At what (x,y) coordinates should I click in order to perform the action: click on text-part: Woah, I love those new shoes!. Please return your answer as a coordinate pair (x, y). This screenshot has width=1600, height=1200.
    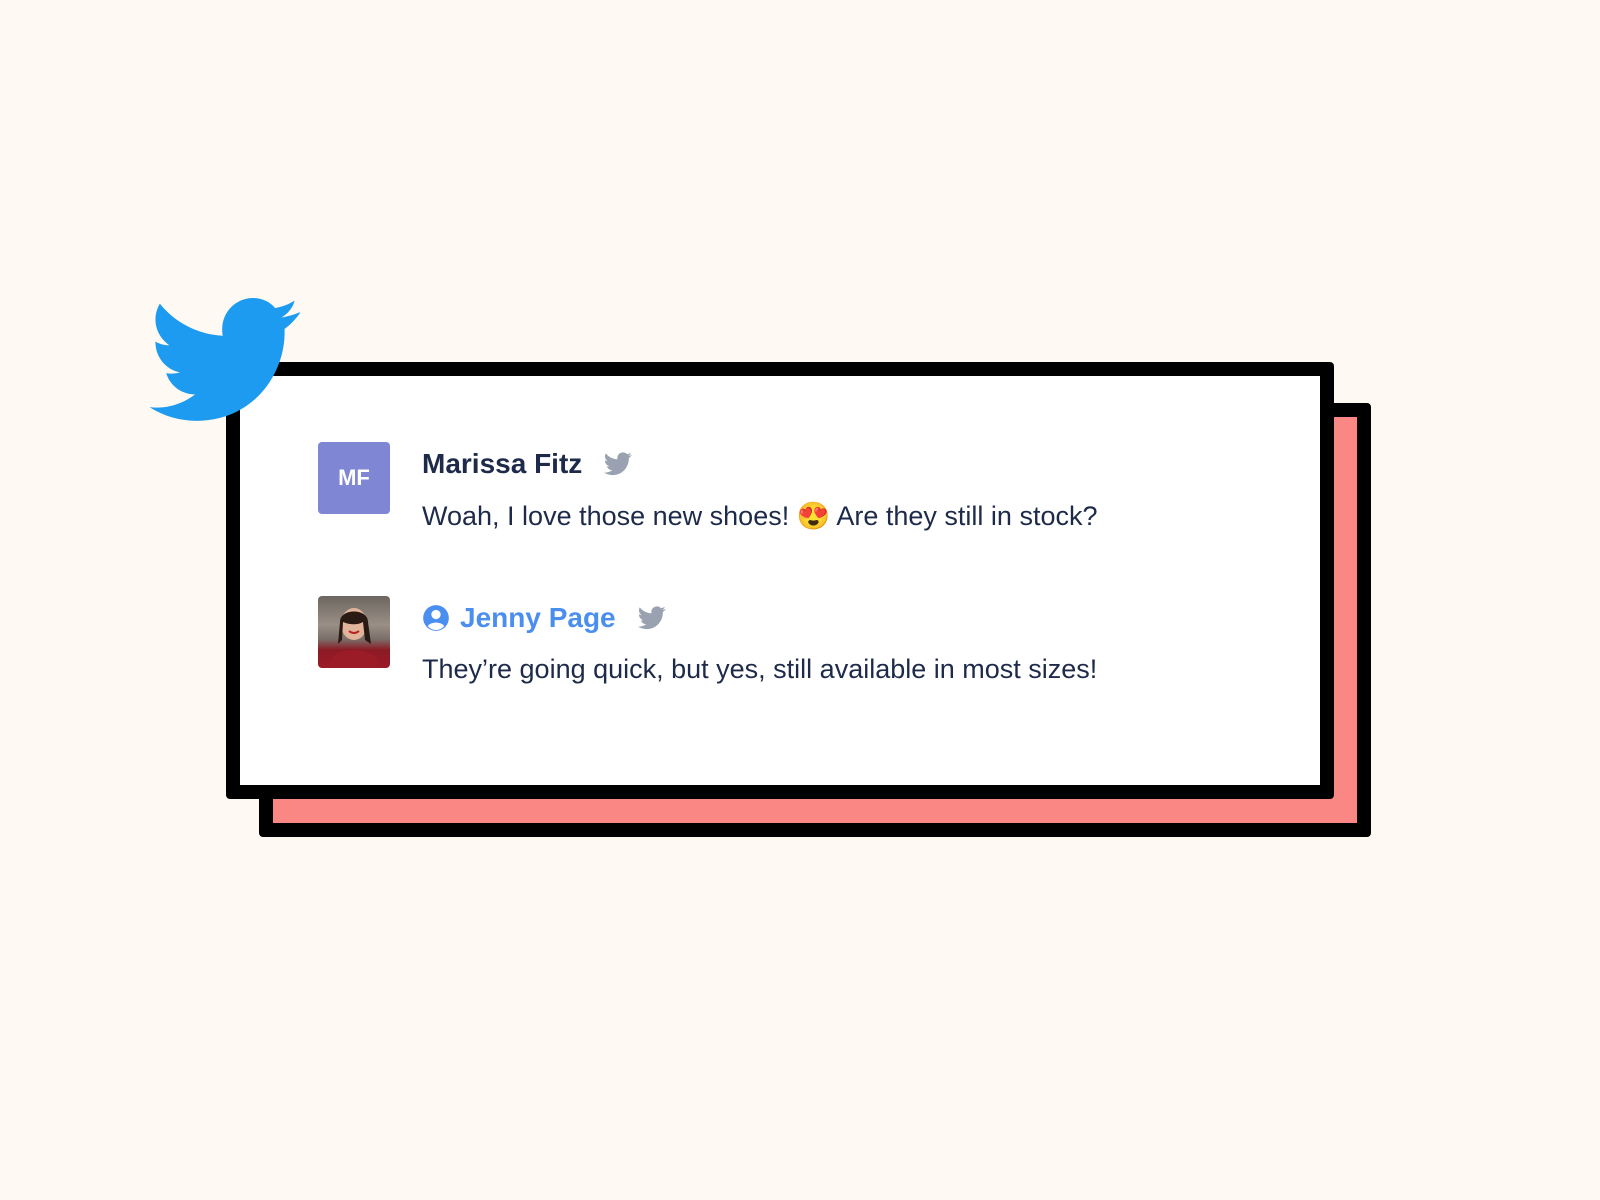
    Looking at the image, I should click on (606, 516).